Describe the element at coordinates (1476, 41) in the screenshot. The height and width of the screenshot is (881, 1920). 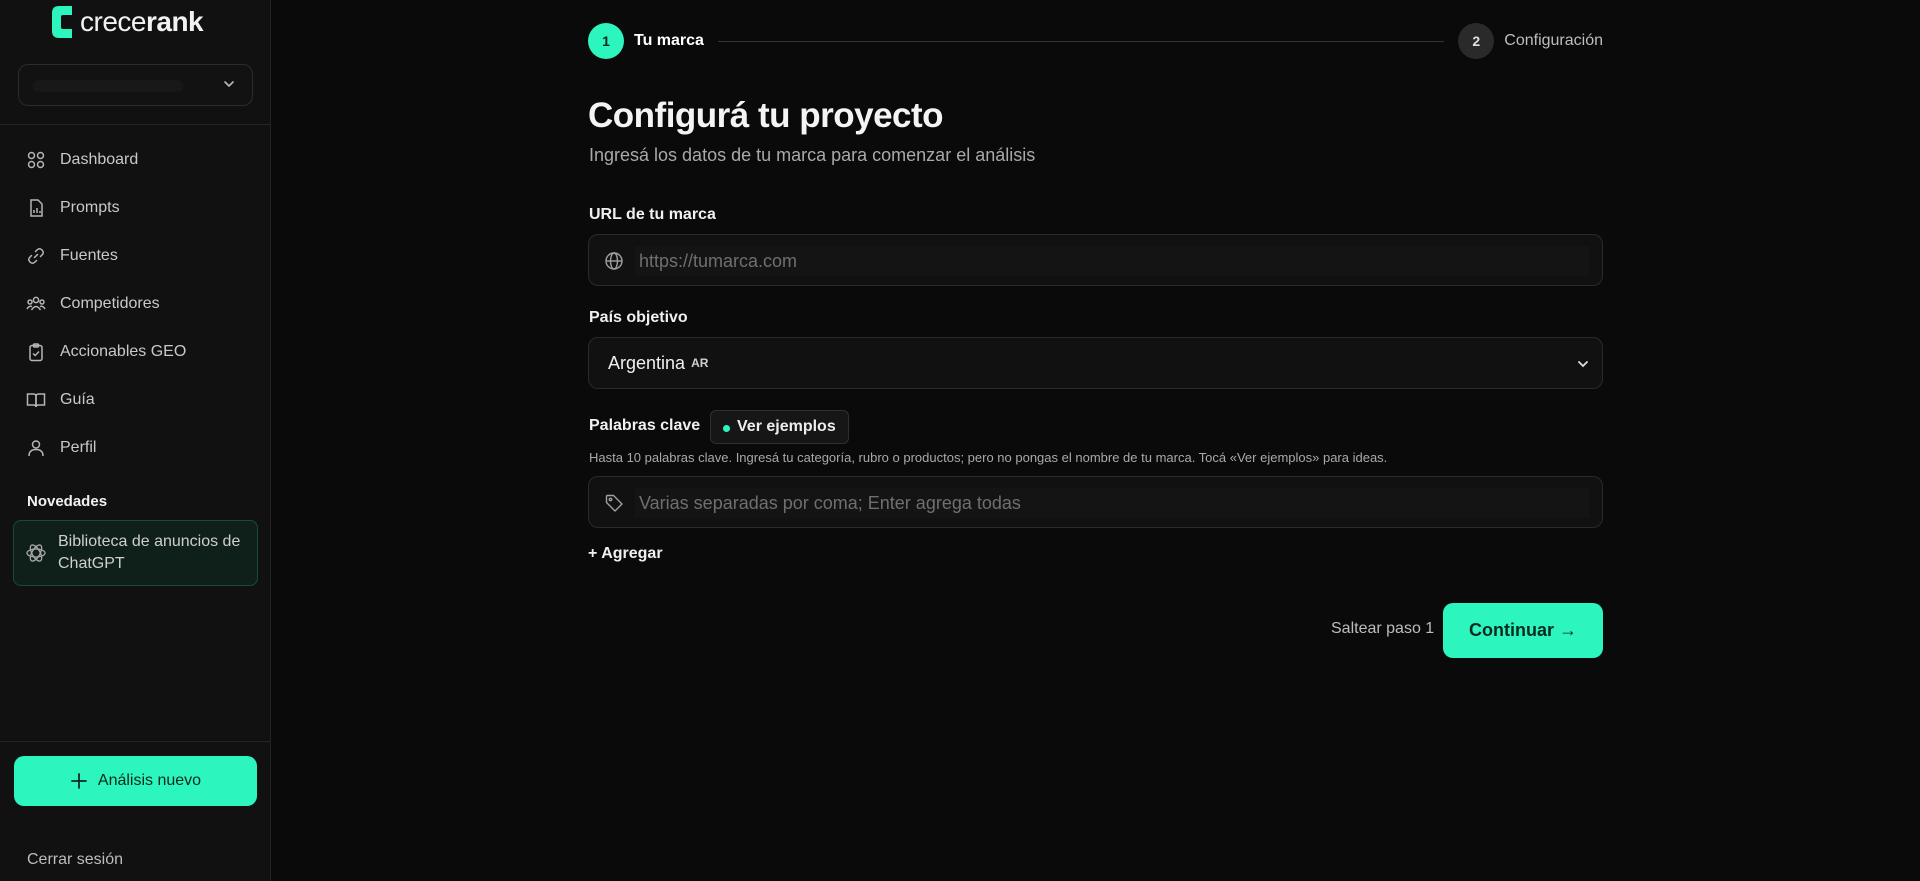
I see `step-2-indicator: 2` at that location.